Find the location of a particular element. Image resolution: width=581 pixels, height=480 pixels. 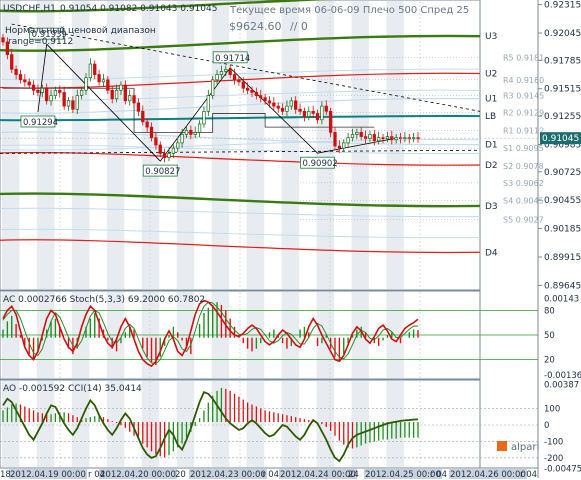

current-price-tag: 0.91045 is located at coordinates (560, 138).